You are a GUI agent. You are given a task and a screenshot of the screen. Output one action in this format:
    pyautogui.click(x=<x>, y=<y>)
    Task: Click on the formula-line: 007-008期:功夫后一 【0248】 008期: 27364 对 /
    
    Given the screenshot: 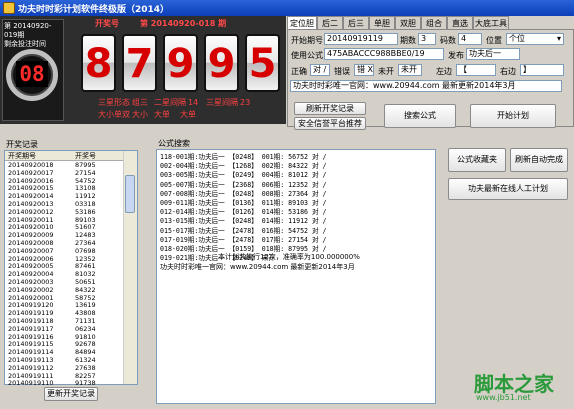 What is the action you would take?
    pyautogui.click(x=243, y=193)
    